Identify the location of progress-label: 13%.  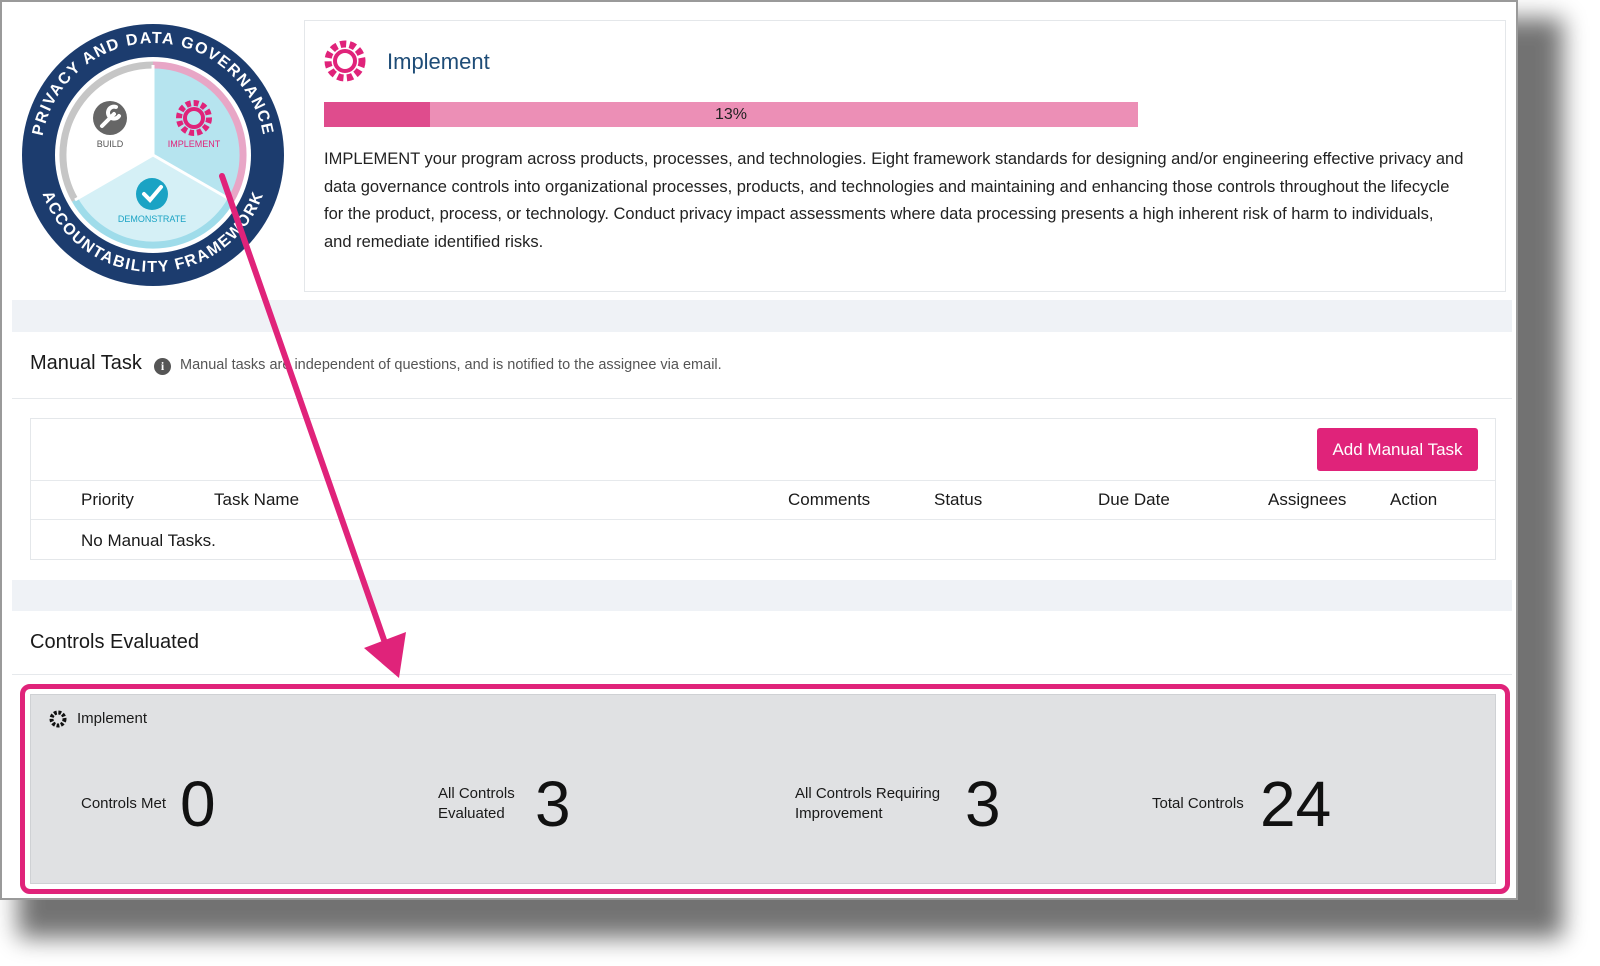
(731, 114).